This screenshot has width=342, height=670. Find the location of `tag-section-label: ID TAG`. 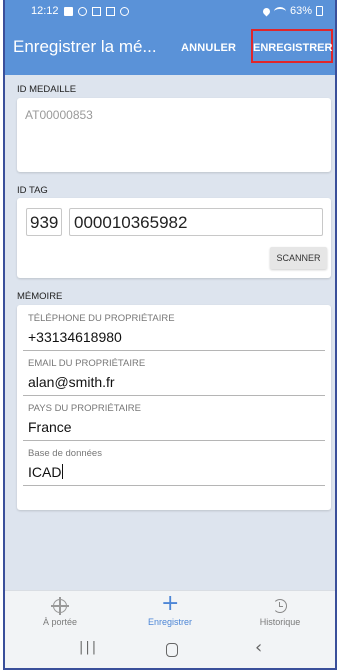

tag-section-label: ID TAG is located at coordinates (32, 190).